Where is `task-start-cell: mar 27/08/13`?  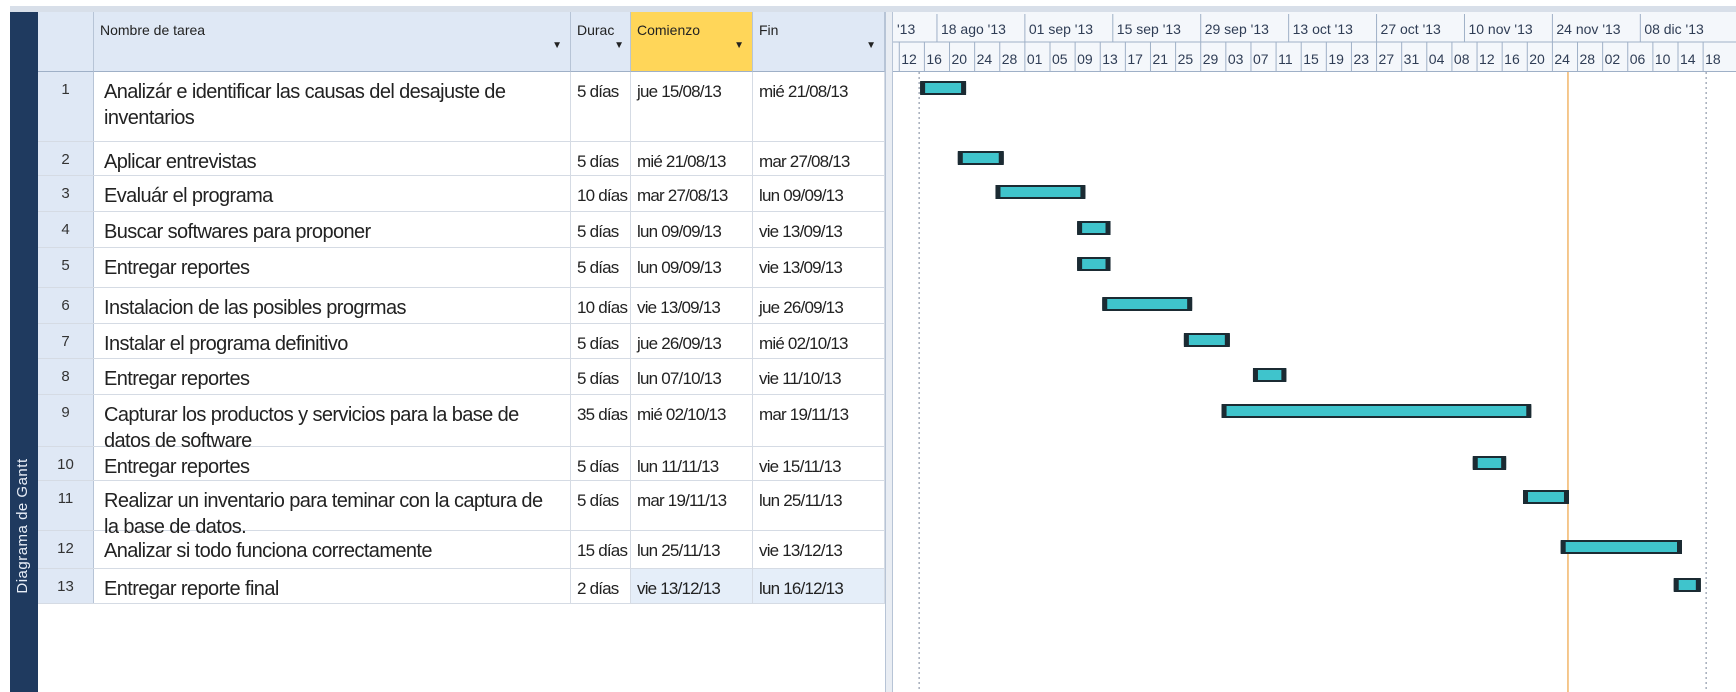
task-start-cell: mar 27/08/13 is located at coordinates (692, 193).